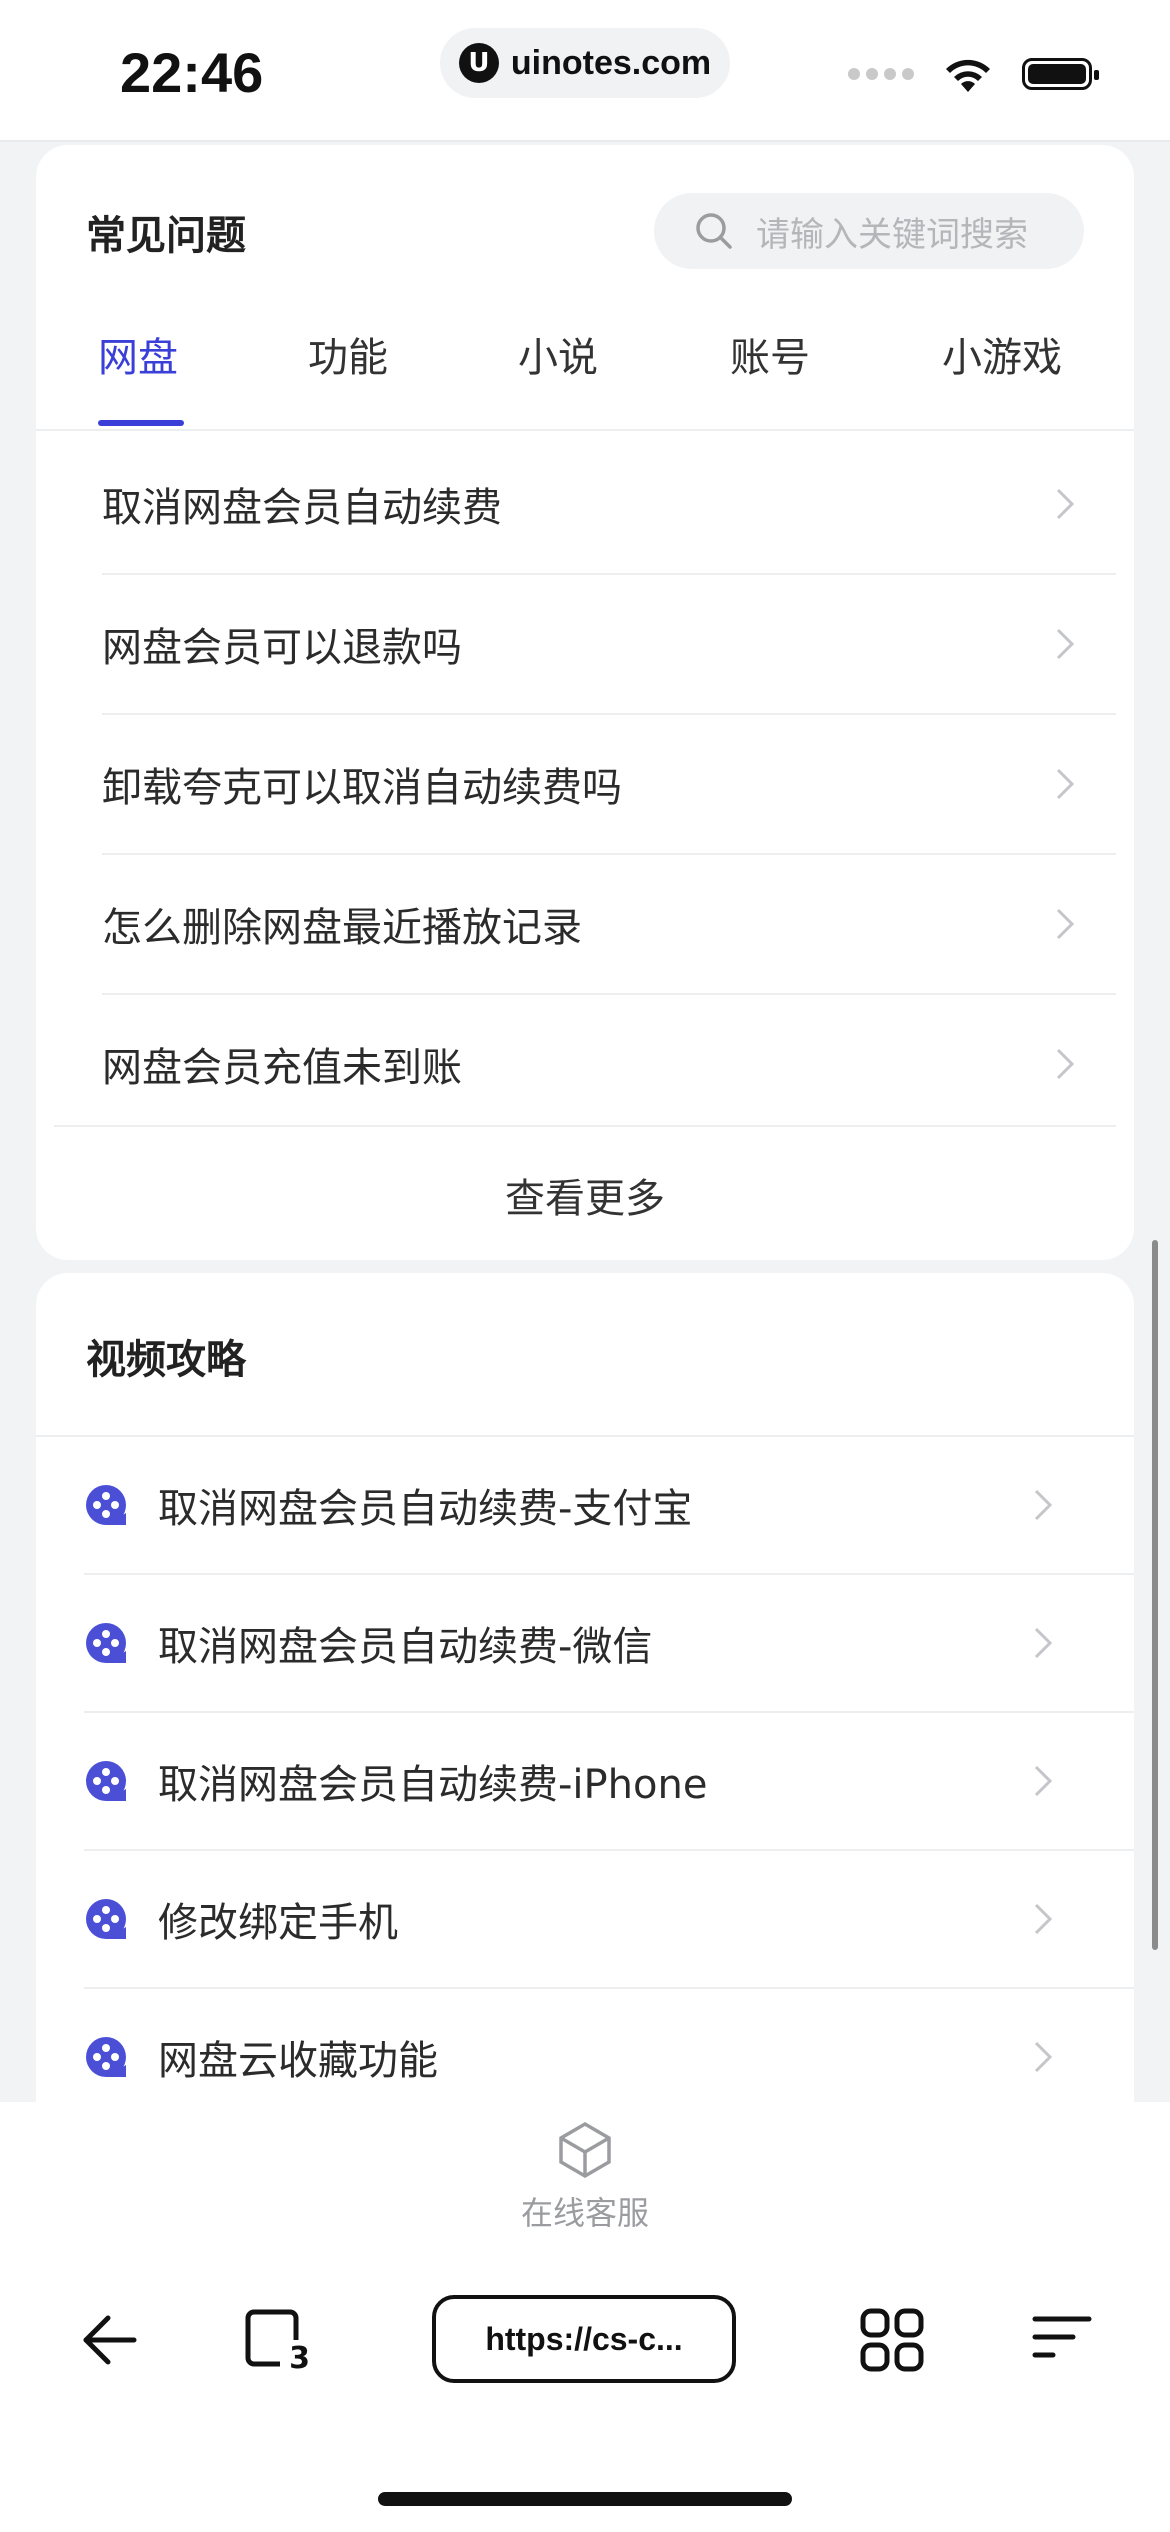  I want to click on status-indicators, so click(973, 74).